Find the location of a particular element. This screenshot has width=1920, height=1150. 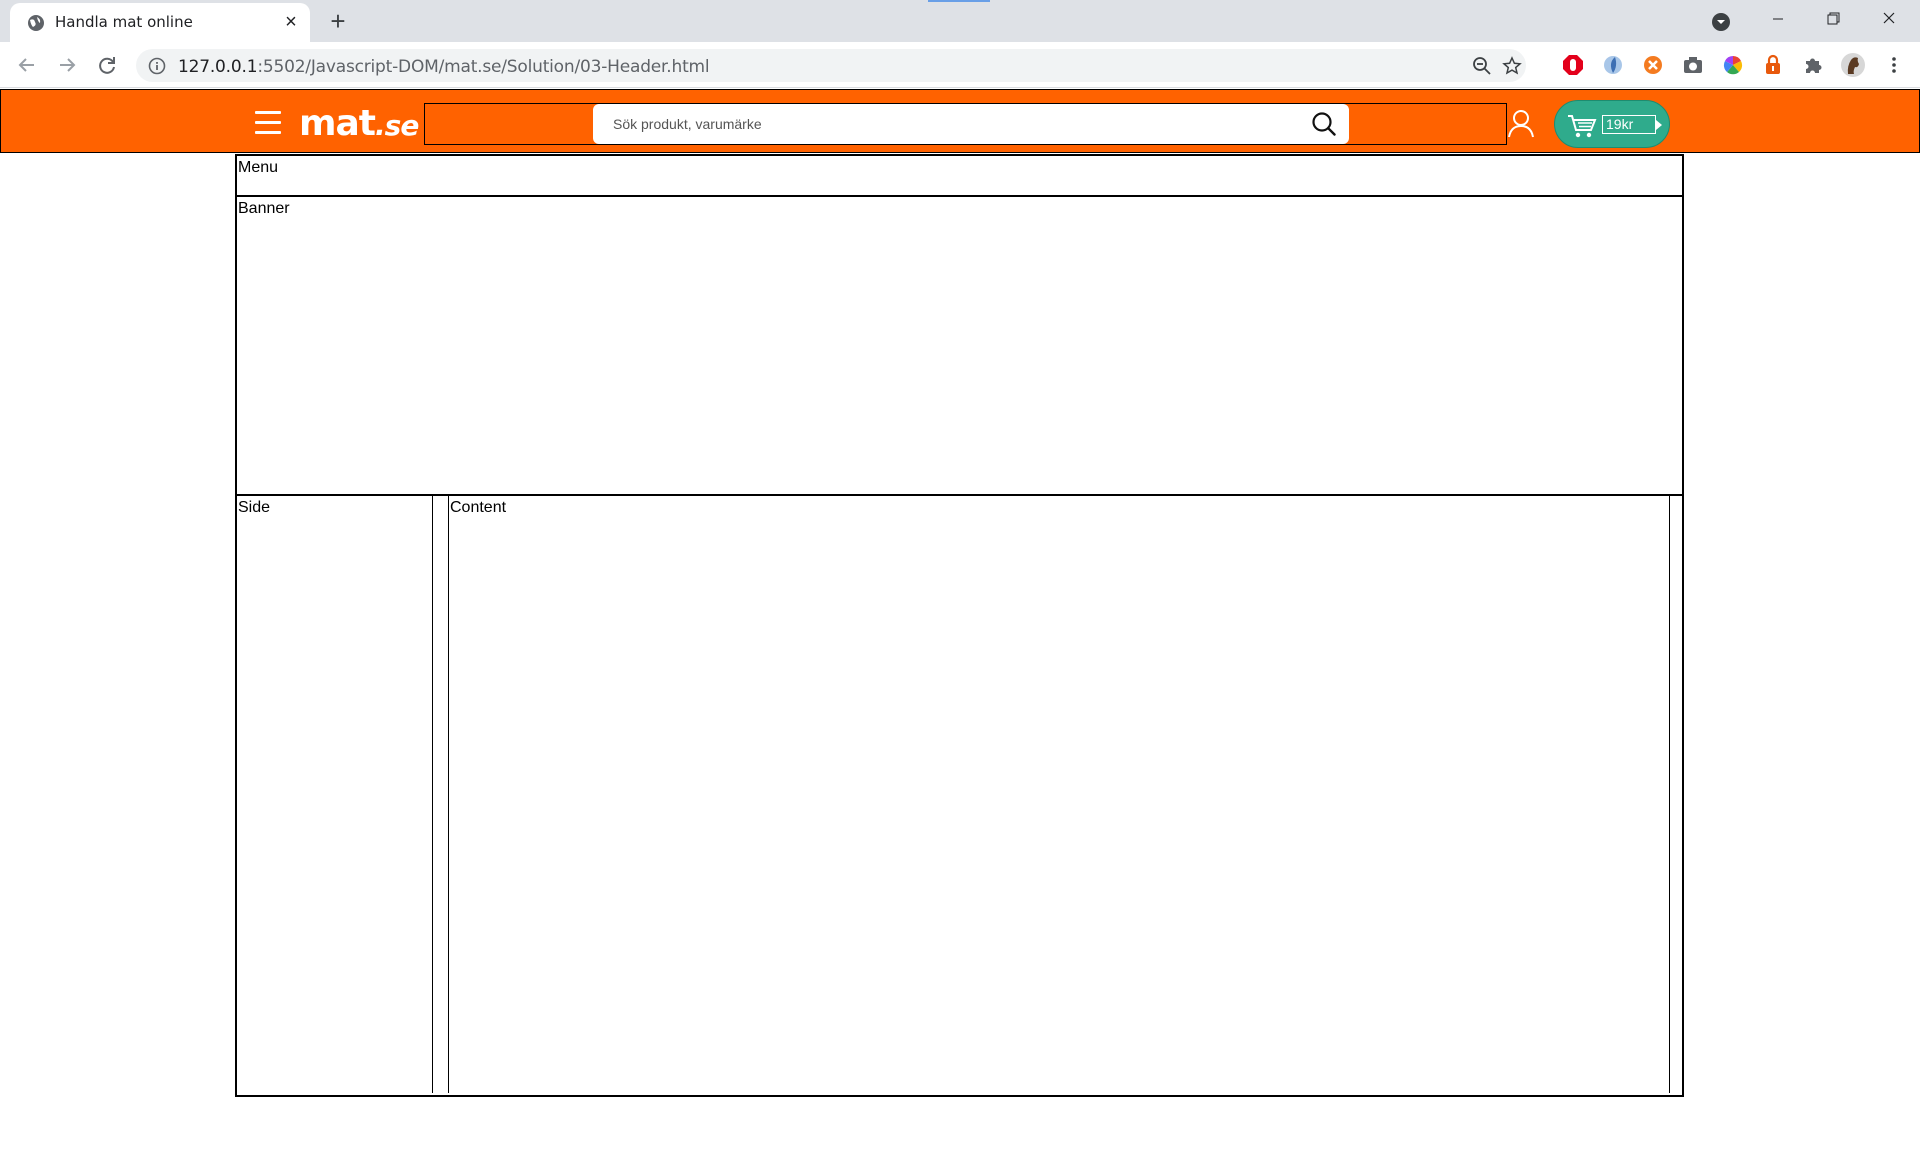

site-header: mat.se 19kr is located at coordinates (960, 121).